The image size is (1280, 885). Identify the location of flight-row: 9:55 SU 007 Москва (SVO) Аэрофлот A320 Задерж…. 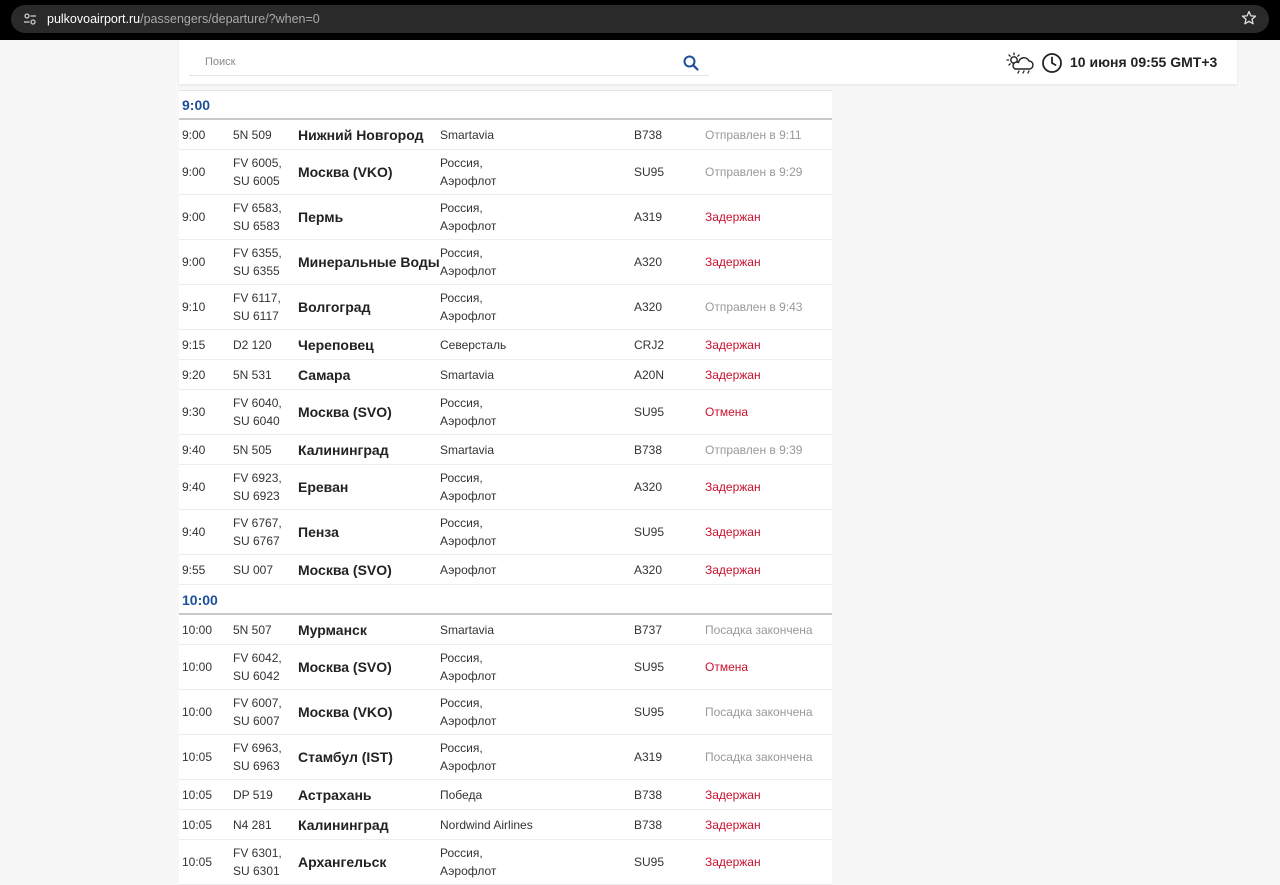
(505, 570).